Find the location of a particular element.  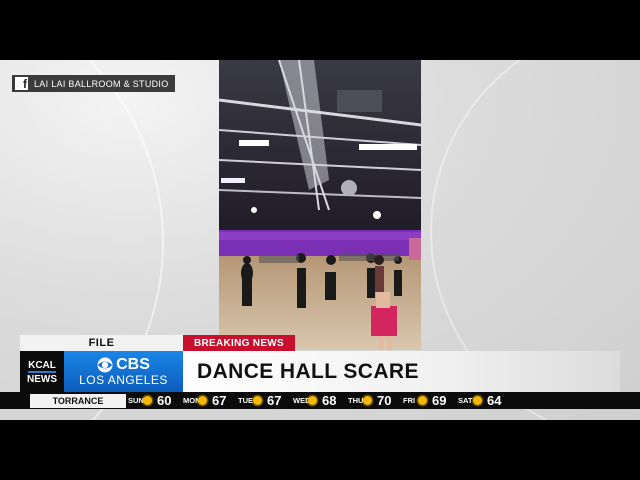

day-name: MON is located at coordinates (192, 400).